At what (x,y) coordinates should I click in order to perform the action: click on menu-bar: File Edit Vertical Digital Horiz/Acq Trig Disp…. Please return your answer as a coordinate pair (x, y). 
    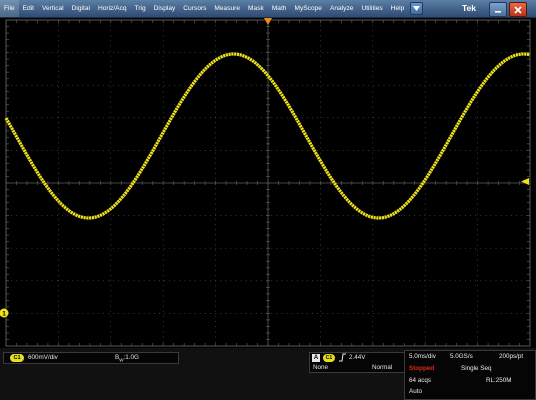
    Looking at the image, I should click on (268, 9).